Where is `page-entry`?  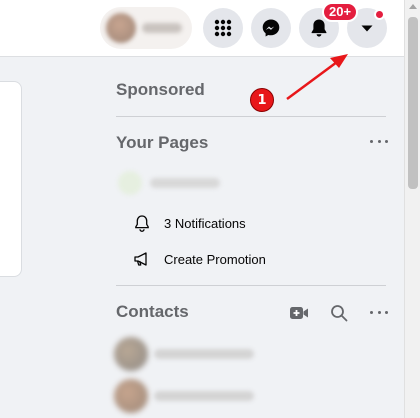
page-entry is located at coordinates (171, 183).